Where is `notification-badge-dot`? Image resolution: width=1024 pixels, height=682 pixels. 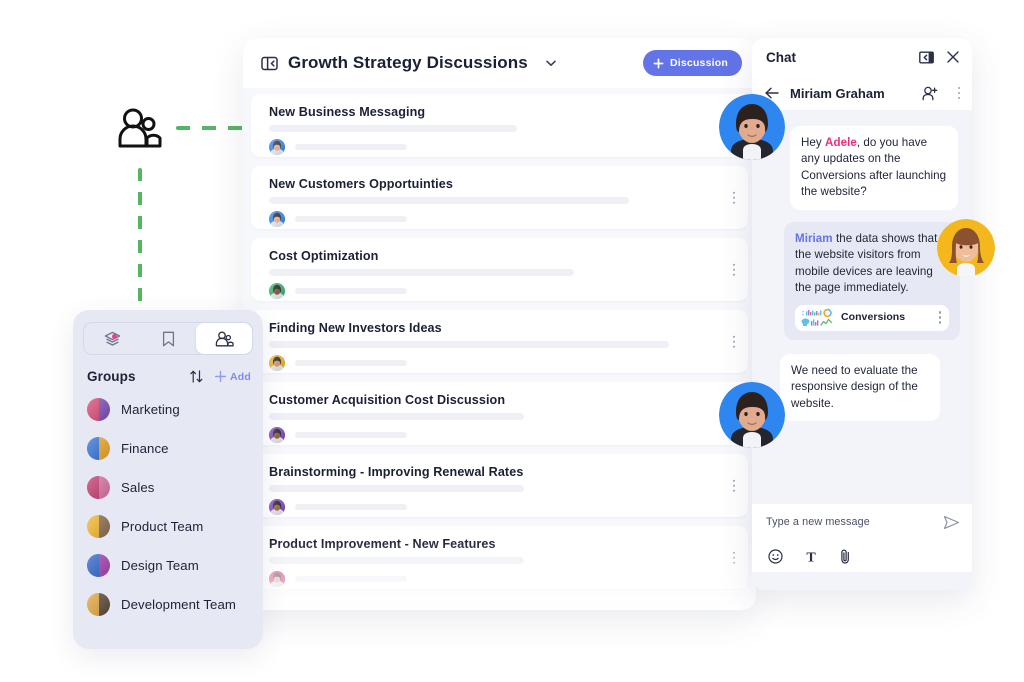 notification-badge-dot is located at coordinates (114, 336).